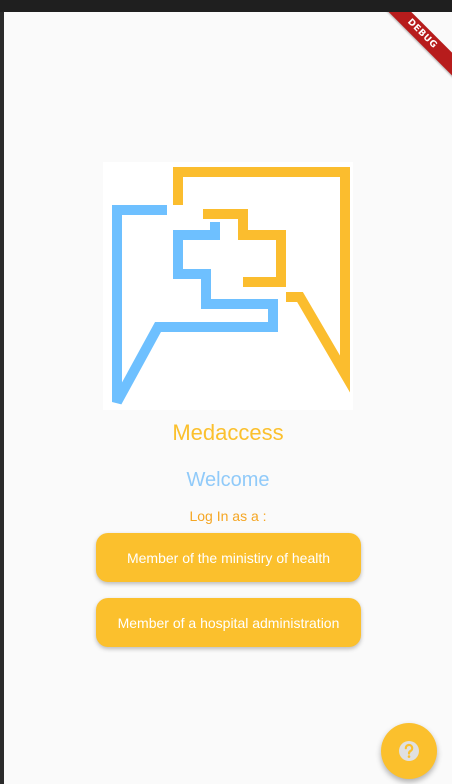 This screenshot has height=784, width=452. I want to click on status-bar, so click(226, 6).